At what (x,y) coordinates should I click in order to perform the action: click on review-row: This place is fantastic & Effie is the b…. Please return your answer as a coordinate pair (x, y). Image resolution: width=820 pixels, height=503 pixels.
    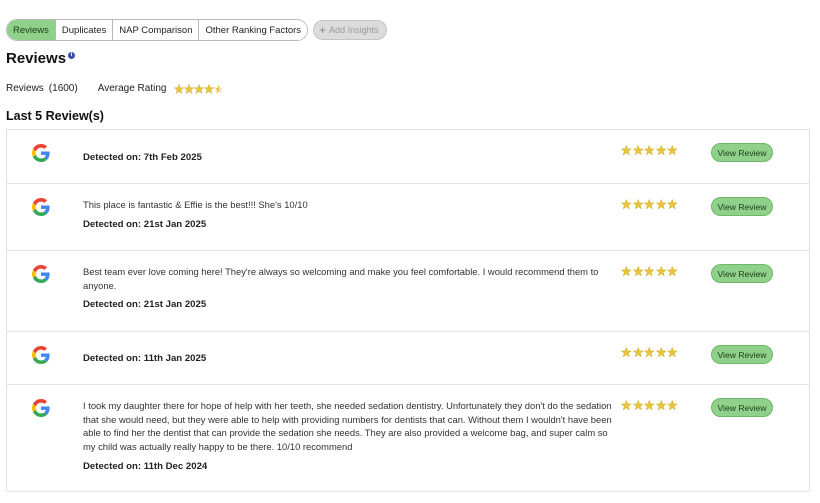
    Looking at the image, I should click on (408, 217).